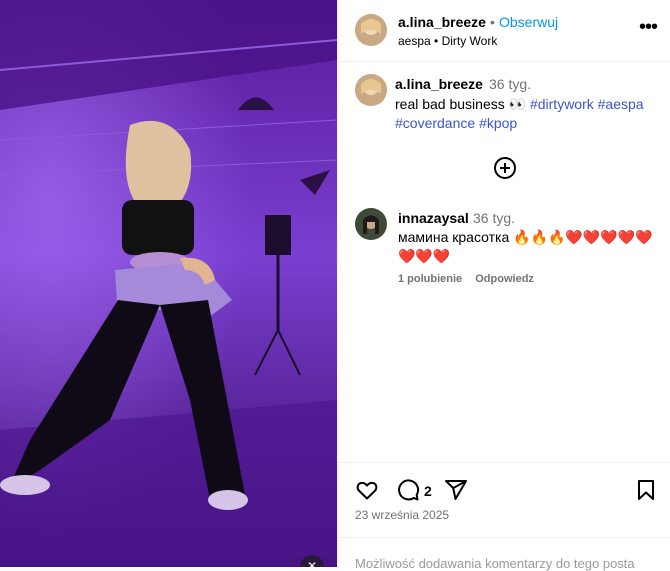  What do you see at coordinates (402, 515) in the screenshot?
I see `post-date: 23 września 2025` at bounding box center [402, 515].